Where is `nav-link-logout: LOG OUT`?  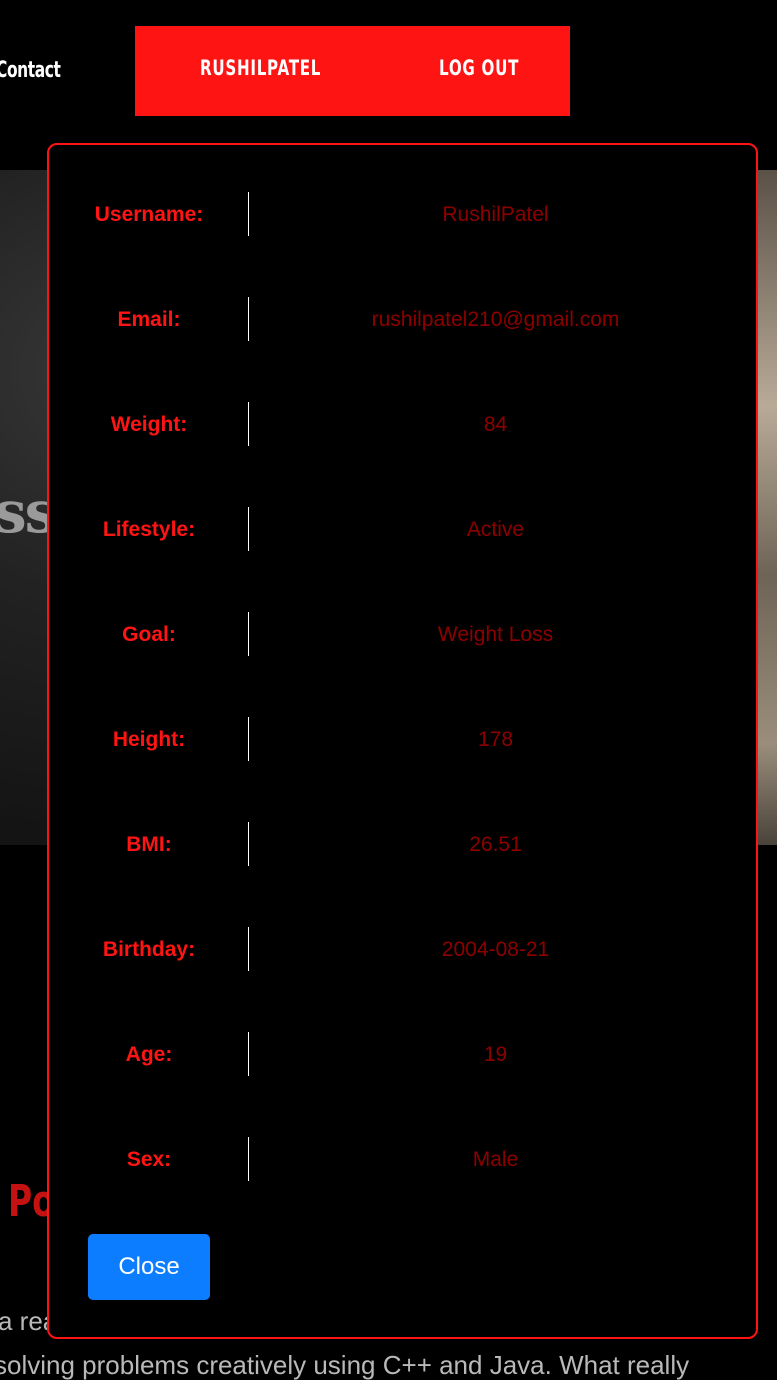
nav-link-logout: LOG OUT is located at coordinates (479, 68).